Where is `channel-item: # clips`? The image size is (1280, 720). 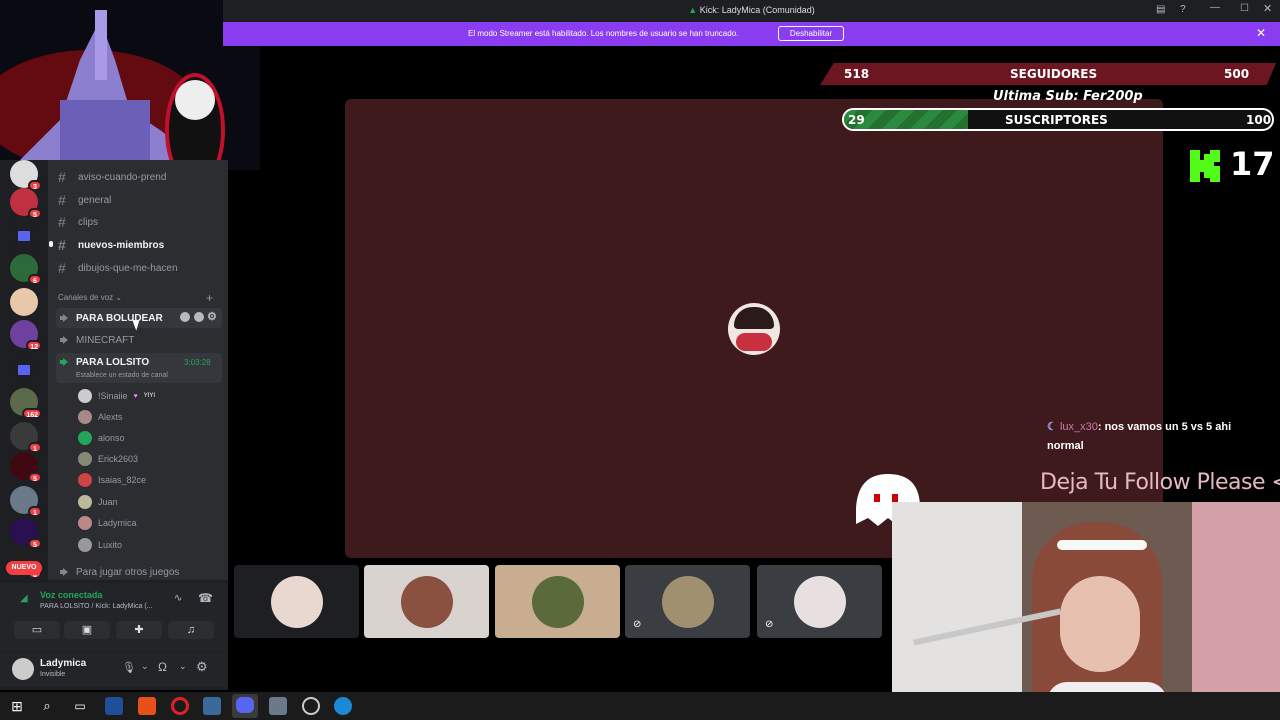 channel-item: # clips is located at coordinates (78, 222).